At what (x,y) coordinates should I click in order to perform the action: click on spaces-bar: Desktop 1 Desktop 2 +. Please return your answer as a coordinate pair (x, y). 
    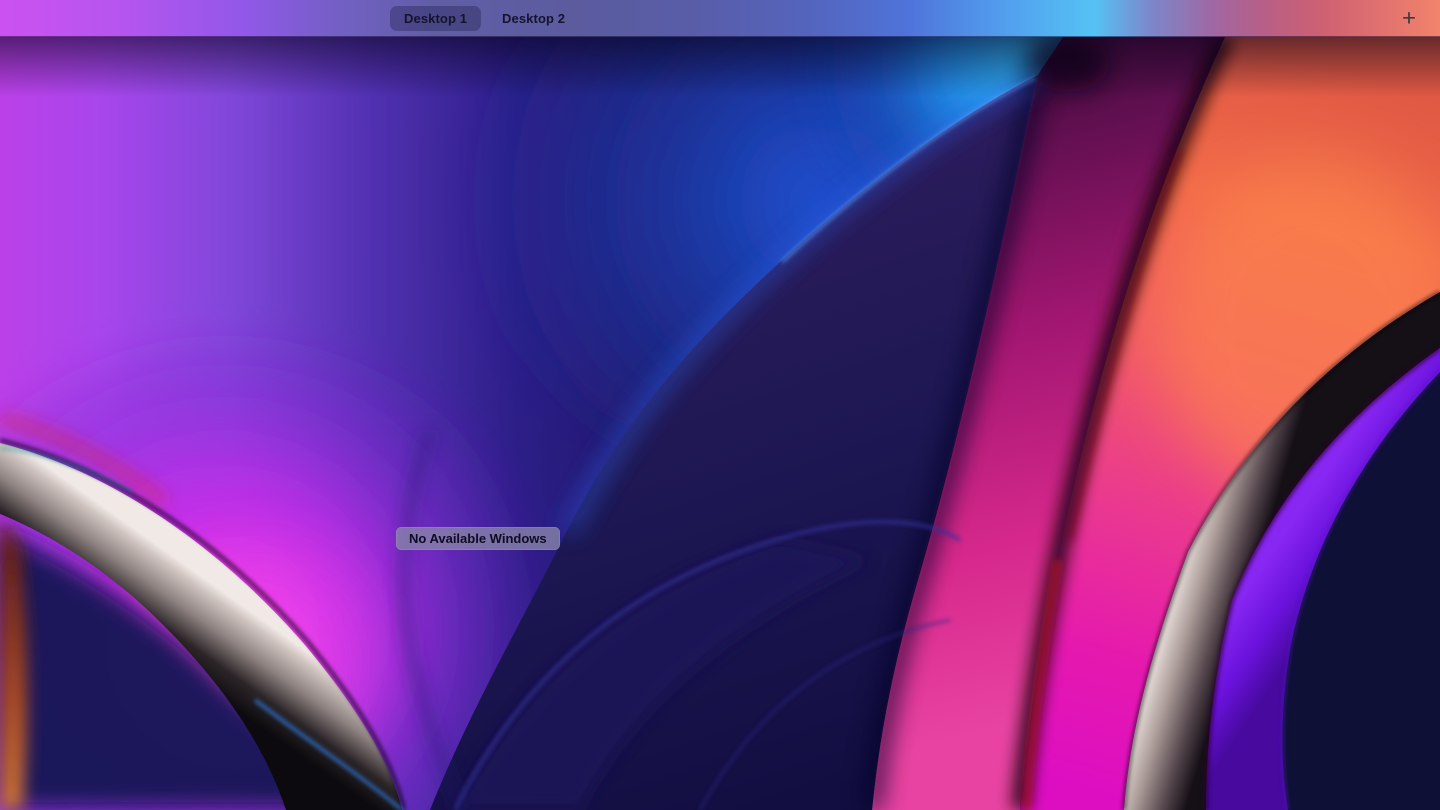
    Looking at the image, I should click on (720, 18).